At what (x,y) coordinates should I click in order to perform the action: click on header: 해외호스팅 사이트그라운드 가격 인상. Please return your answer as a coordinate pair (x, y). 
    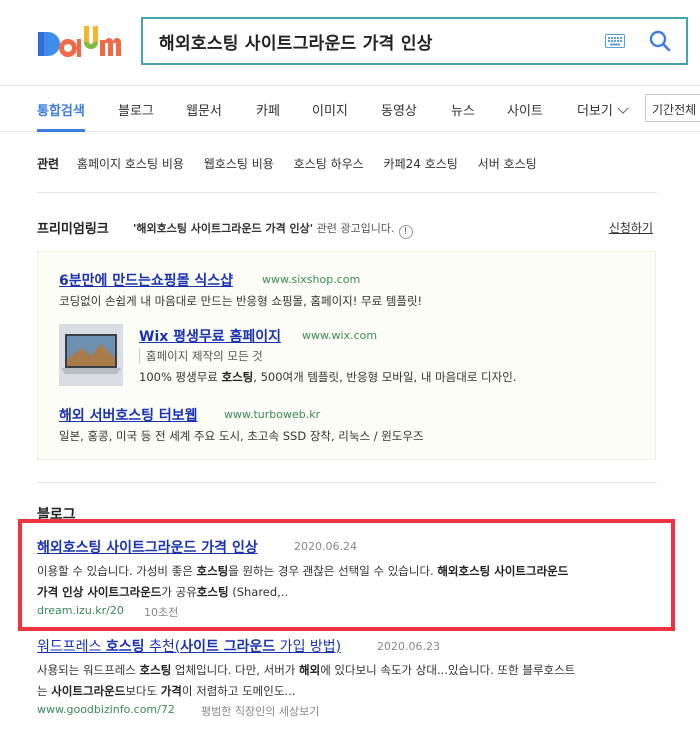
    Looking at the image, I should click on (350, 43).